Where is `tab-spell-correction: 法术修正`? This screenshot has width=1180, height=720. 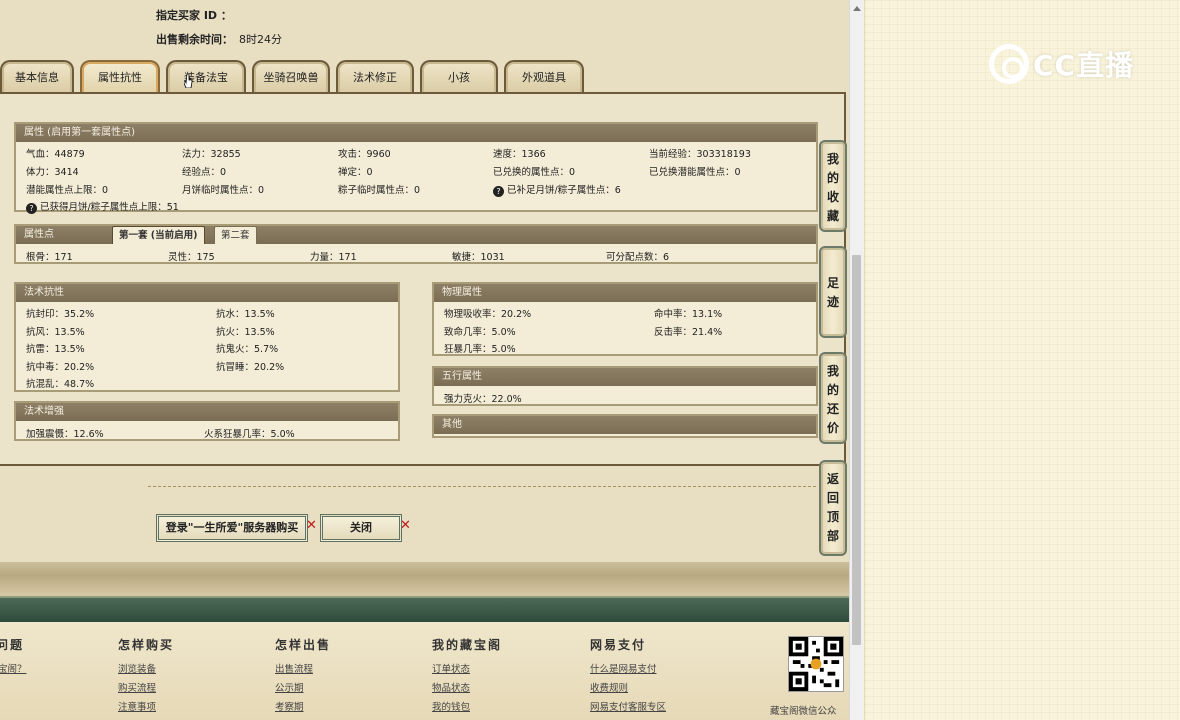 tab-spell-correction: 法术修正 is located at coordinates (375, 77).